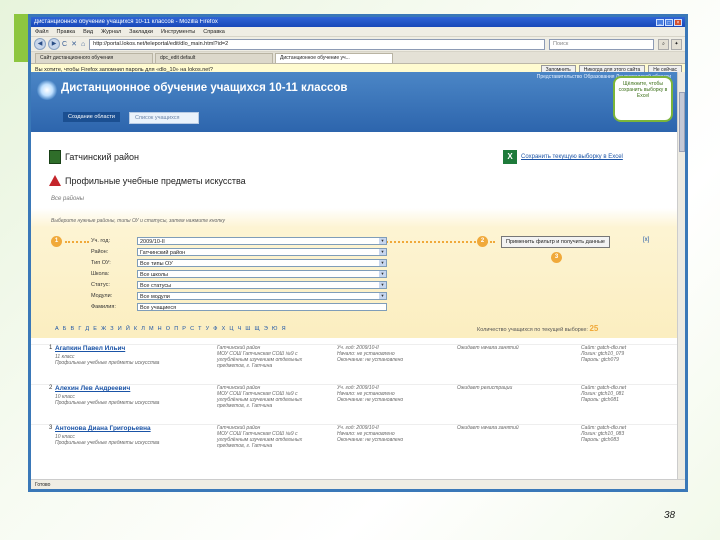  Describe the element at coordinates (51, 428) in the screenshot. I see `row-number: 3` at that location.